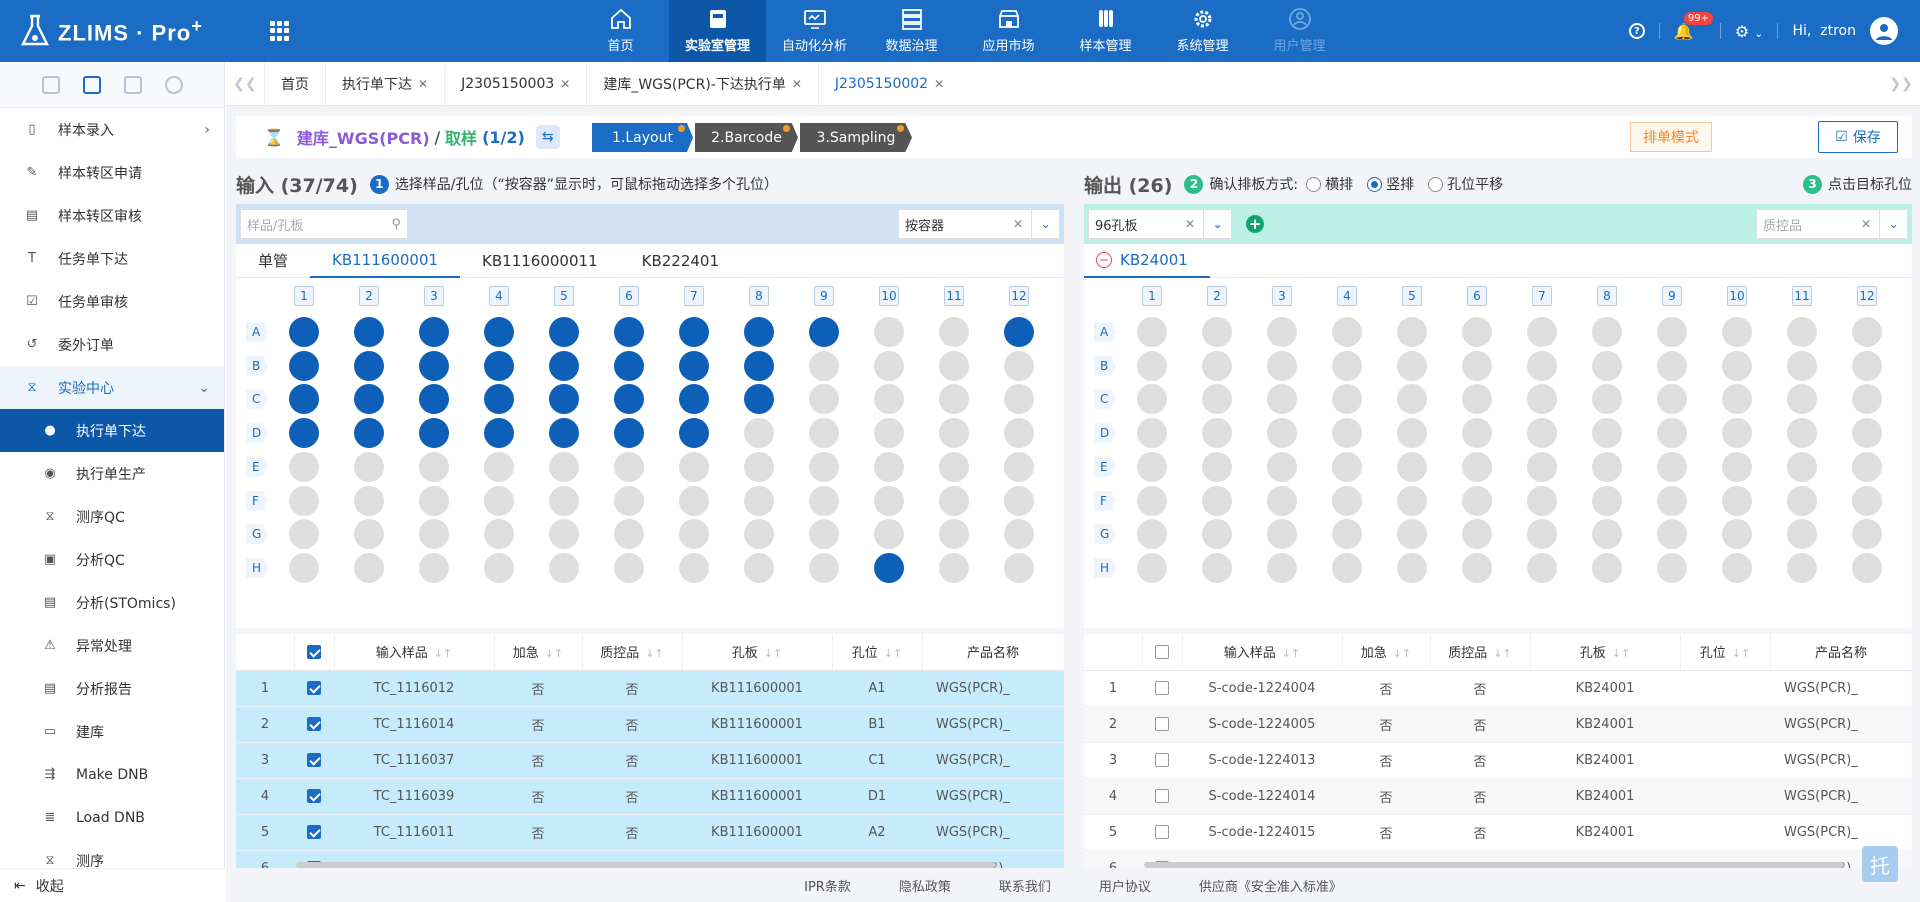  I want to click on column-header: 7, so click(1542, 296).